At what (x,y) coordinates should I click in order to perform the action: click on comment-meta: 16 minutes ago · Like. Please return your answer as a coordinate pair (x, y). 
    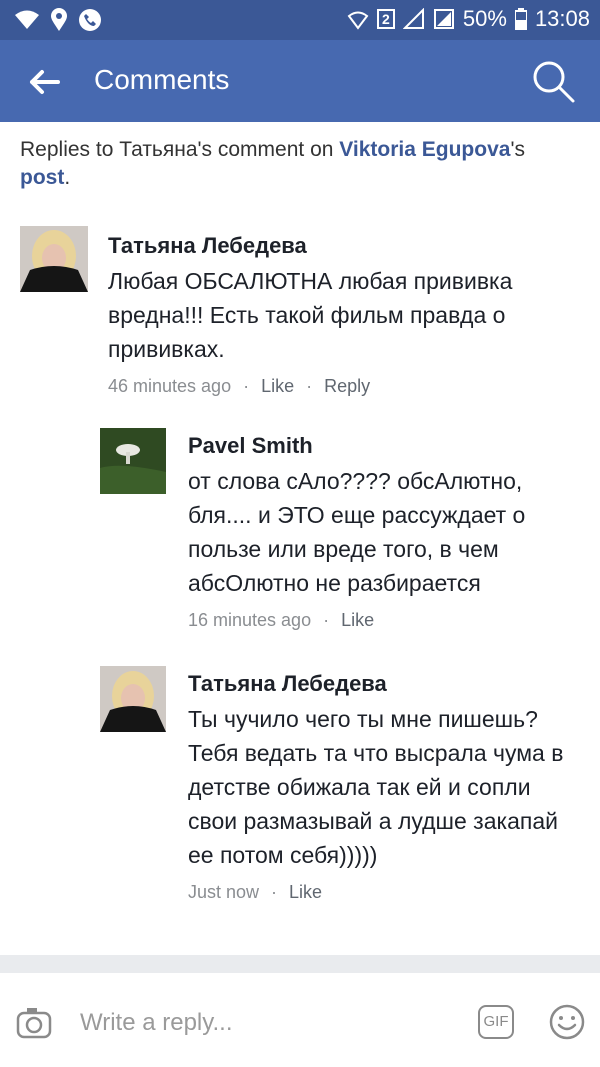
    Looking at the image, I should click on (281, 620).